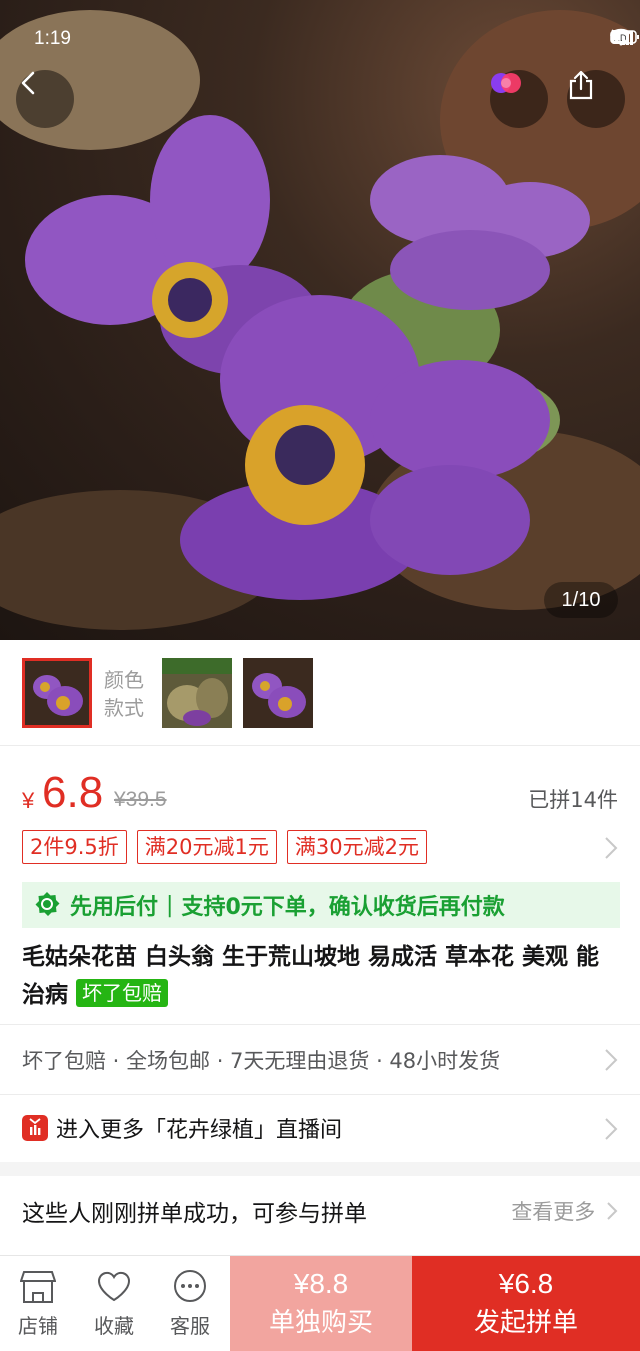  Describe the element at coordinates (320, 36) in the screenshot. I see `status-bar: 1:19 HD 4G` at that location.